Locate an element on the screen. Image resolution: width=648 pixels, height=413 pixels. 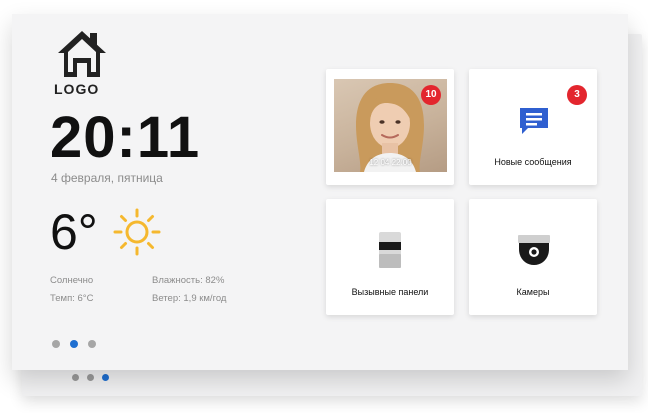
clock-time: 20:11 is located at coordinates (125, 137).